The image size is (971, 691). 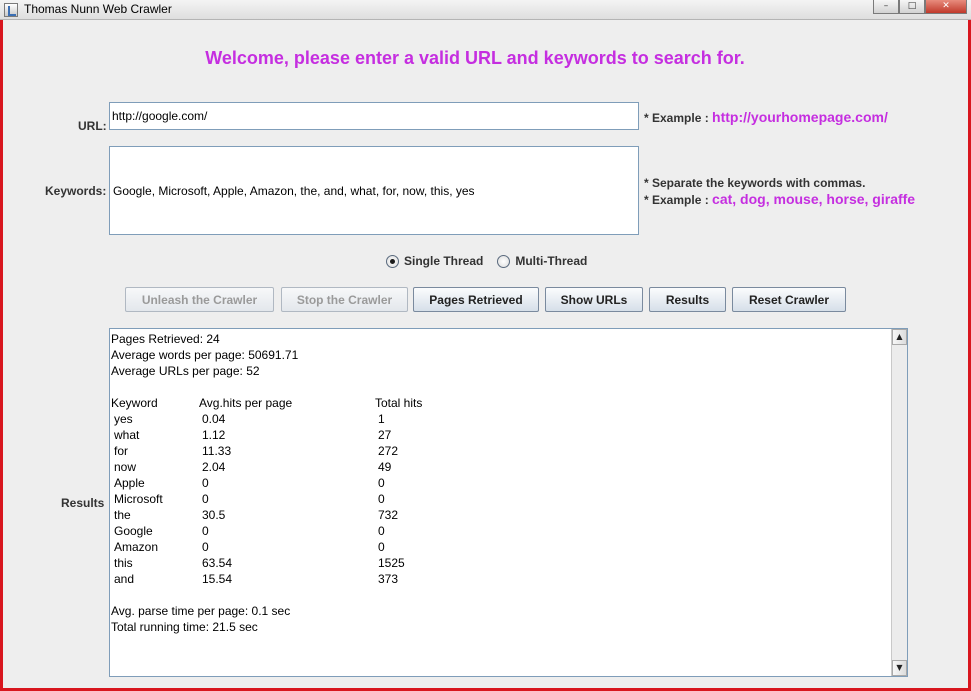 I want to click on url-example-value: http://yourhomepage.com/, so click(x=800, y=117).